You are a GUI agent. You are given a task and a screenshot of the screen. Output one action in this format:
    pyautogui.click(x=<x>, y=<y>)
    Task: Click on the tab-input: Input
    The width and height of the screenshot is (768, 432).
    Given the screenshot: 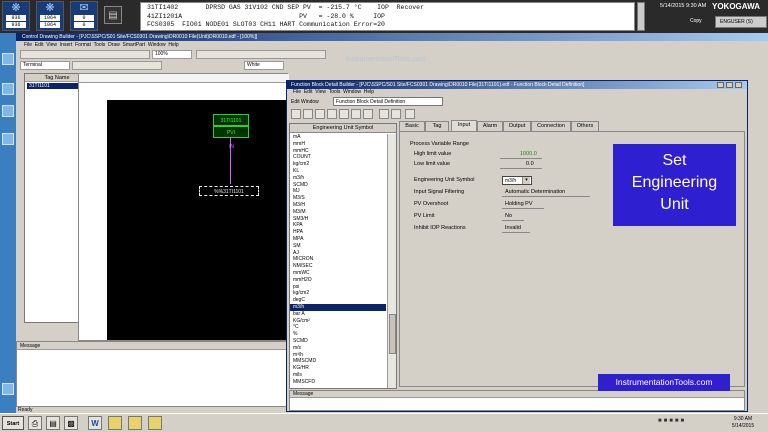 What is the action you would take?
    pyautogui.click(x=464, y=125)
    